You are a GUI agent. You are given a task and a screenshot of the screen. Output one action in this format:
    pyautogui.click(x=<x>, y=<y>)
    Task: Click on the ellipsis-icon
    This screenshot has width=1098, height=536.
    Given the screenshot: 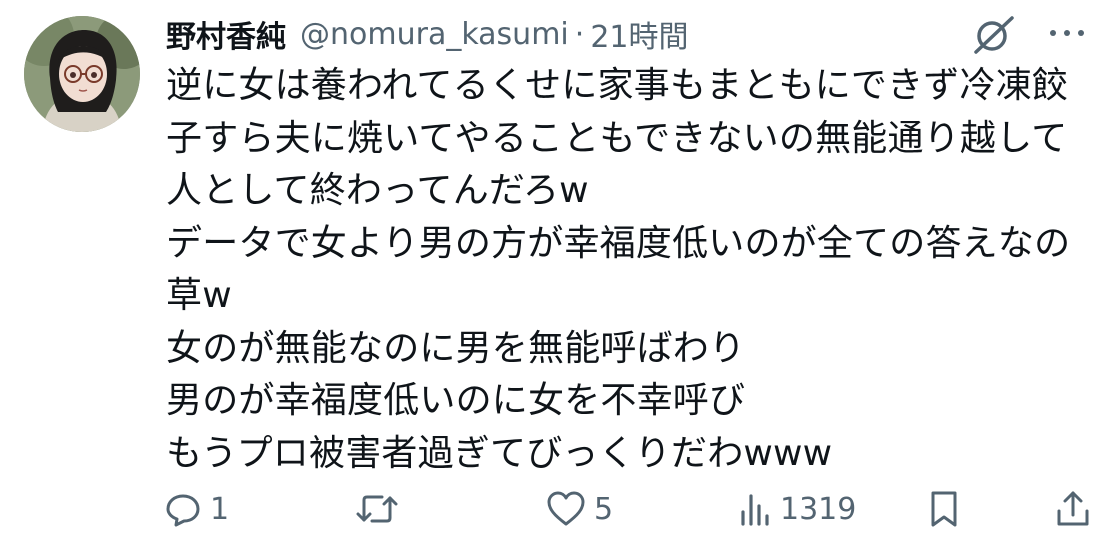 What is the action you would take?
    pyautogui.click(x=1067, y=33)
    